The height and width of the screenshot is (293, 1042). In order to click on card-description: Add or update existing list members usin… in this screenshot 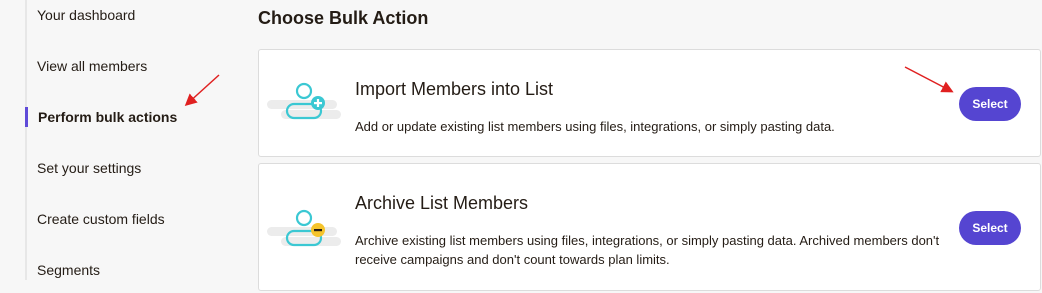, I will do `click(595, 126)`.